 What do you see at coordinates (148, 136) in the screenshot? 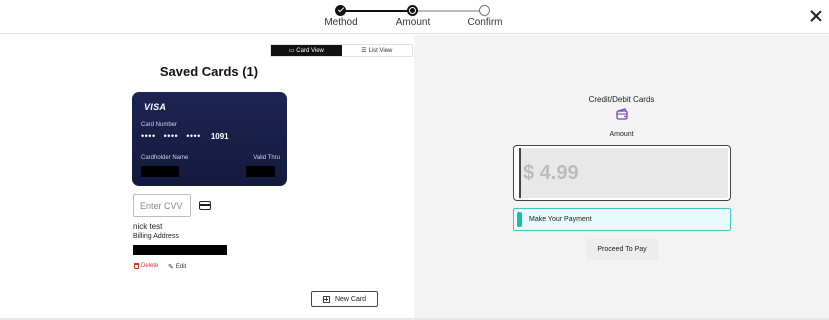
I see `masked-group-1: ••••` at bounding box center [148, 136].